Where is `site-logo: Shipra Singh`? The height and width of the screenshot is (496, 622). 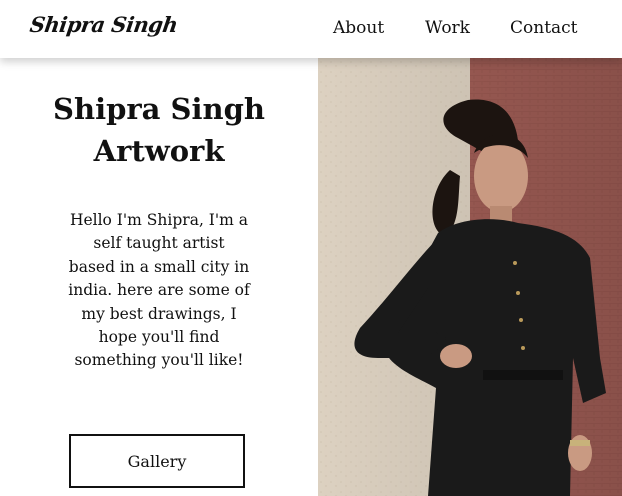
site-logo: Shipra Singh is located at coordinates (103, 24).